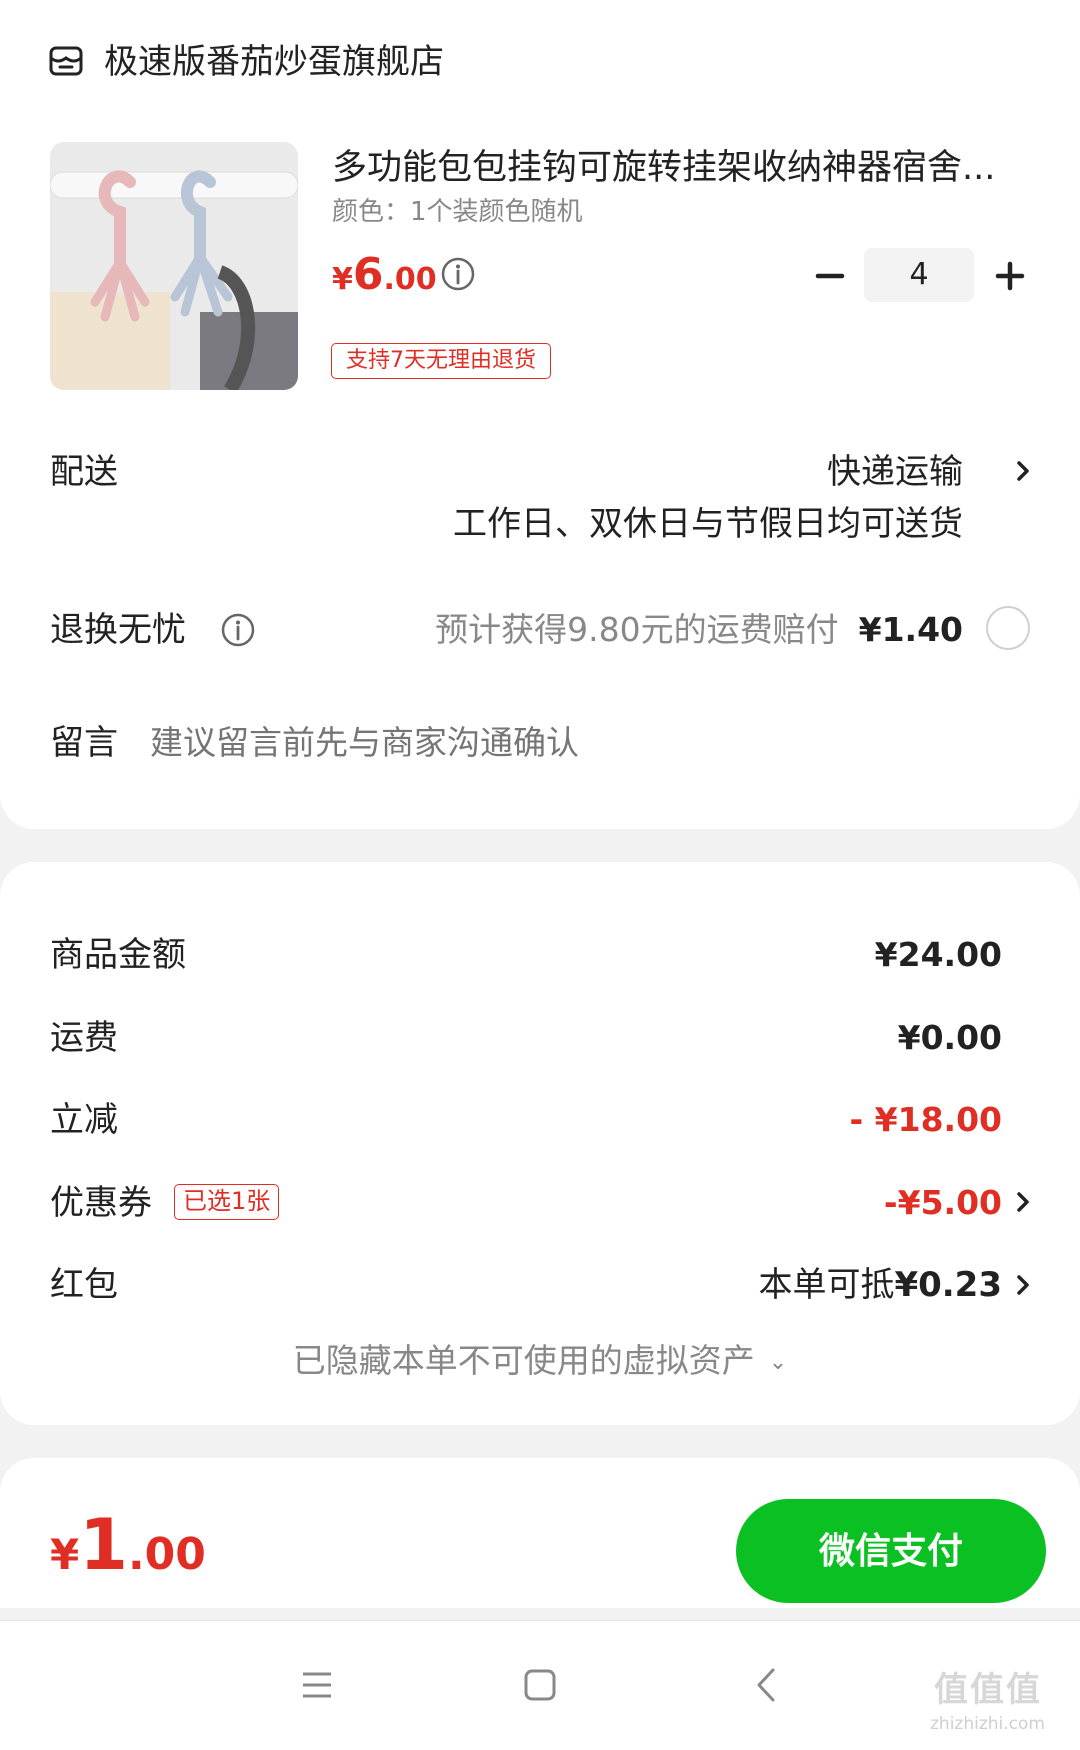 Image resolution: width=1080 pixels, height=1750 pixels. What do you see at coordinates (84, 743) in the screenshot?
I see `message-label: 留言` at bounding box center [84, 743].